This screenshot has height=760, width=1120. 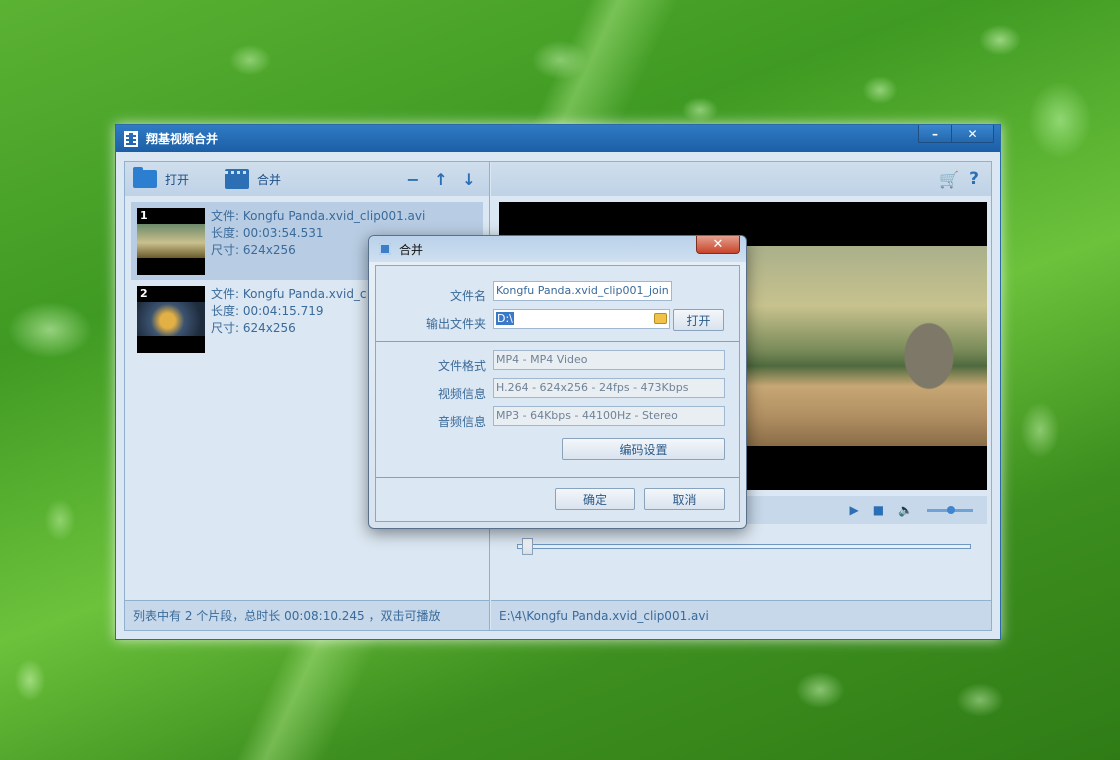 What do you see at coordinates (609, 388) in the screenshot?
I see `video-info-field: H.264 - 624x256 - 24fps - 473Kbps` at bounding box center [609, 388].